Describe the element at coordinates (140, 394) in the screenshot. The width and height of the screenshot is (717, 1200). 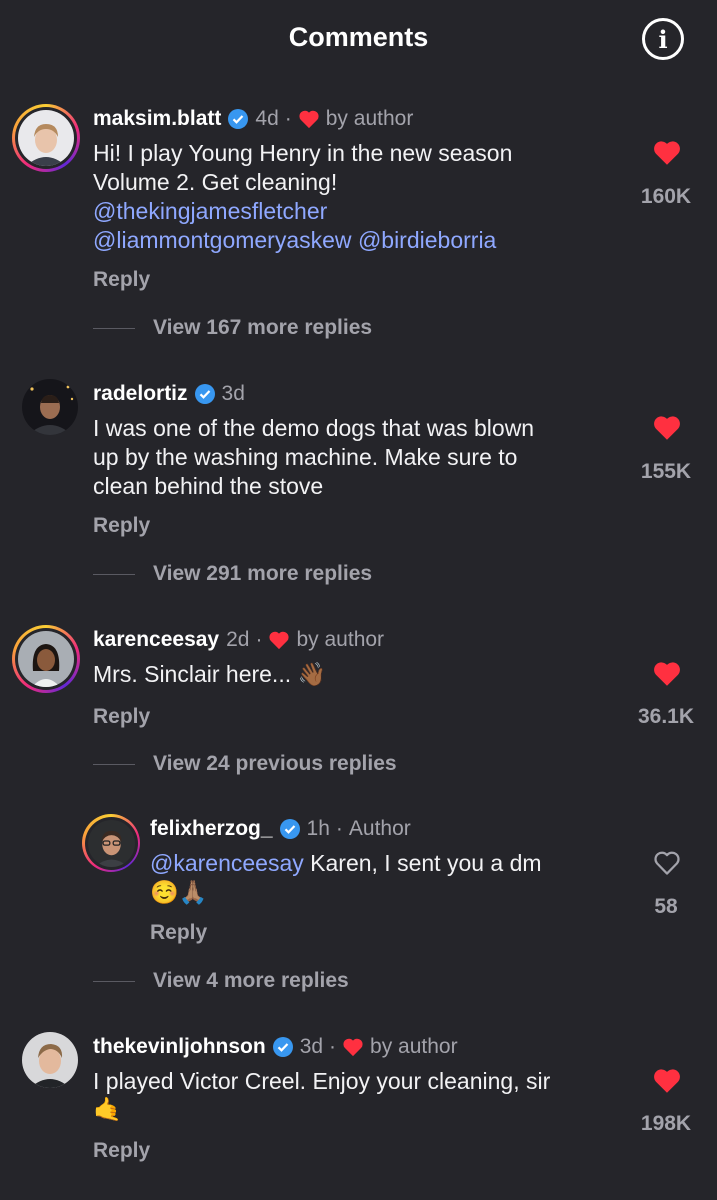
I see `comment-username: radelortiz` at that location.